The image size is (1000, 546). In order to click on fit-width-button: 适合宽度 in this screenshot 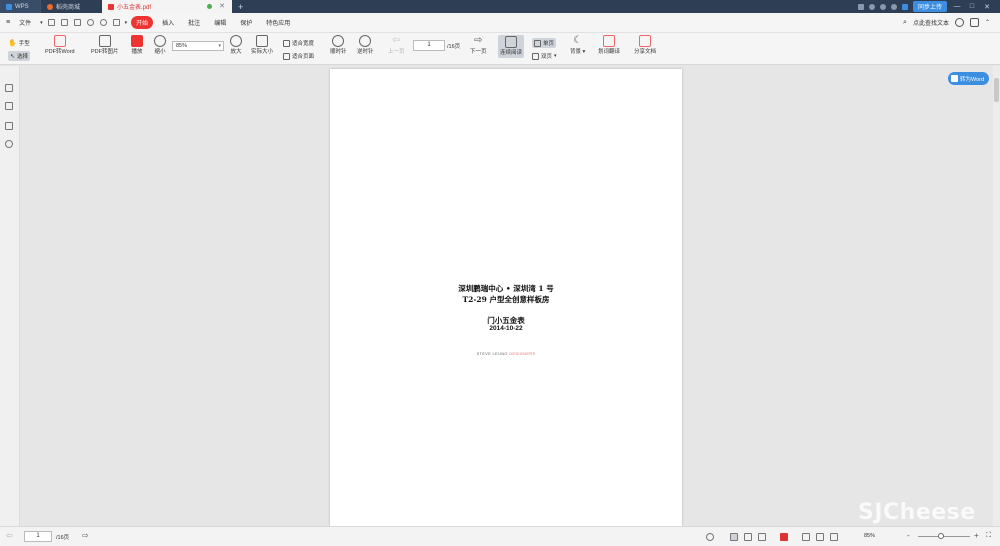, I will do `click(298, 43)`.